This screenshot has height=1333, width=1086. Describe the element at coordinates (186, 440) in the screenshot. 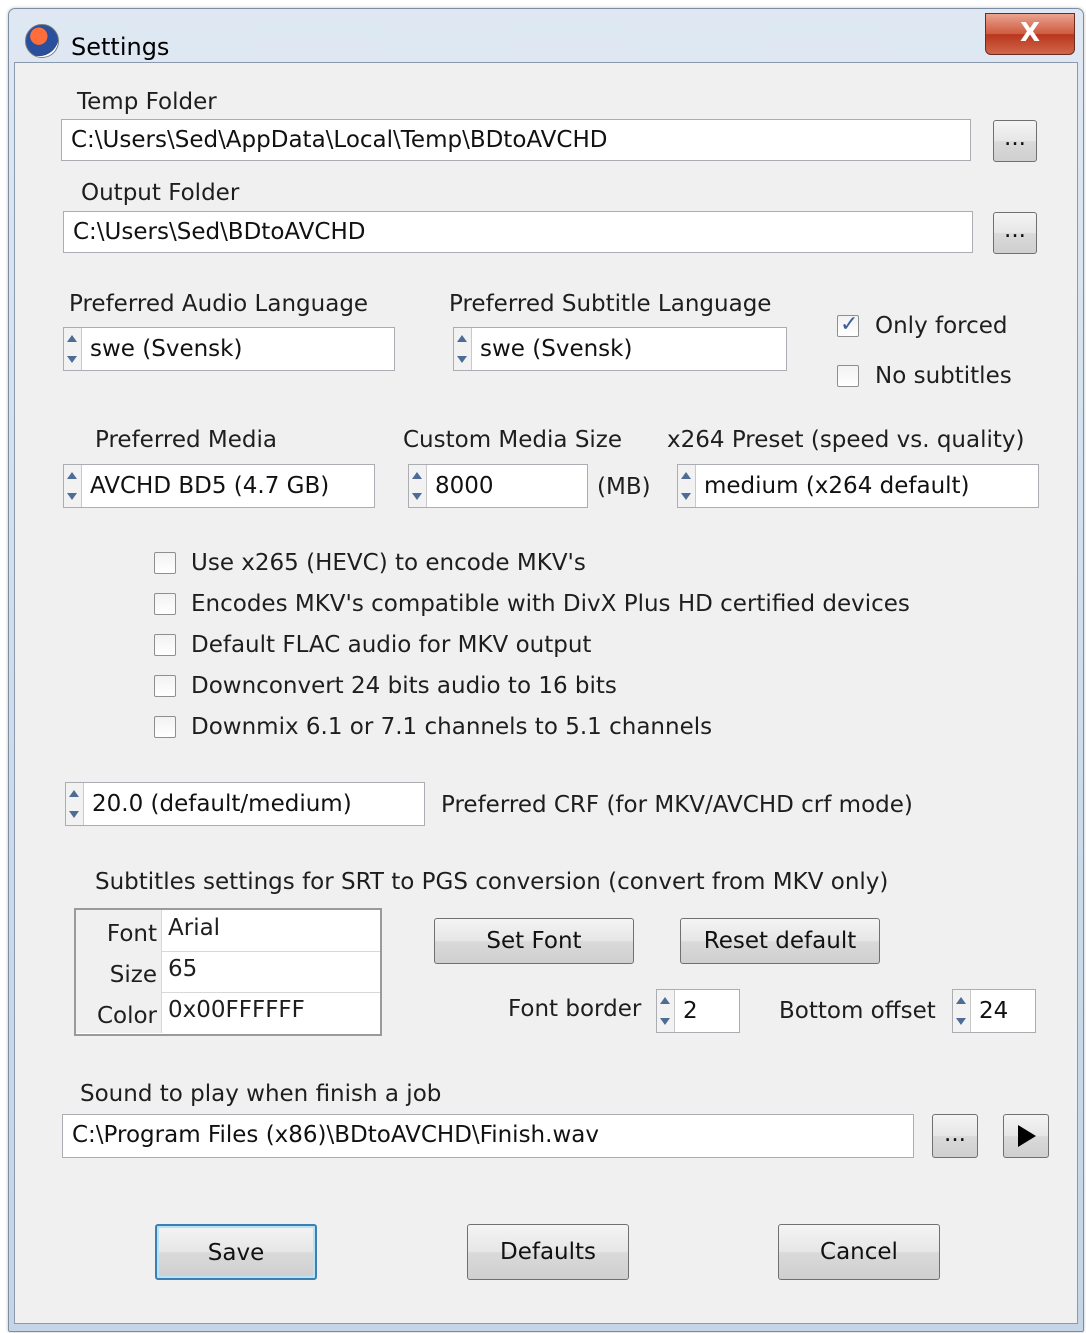

I see `media-label: Preferred Media` at that location.